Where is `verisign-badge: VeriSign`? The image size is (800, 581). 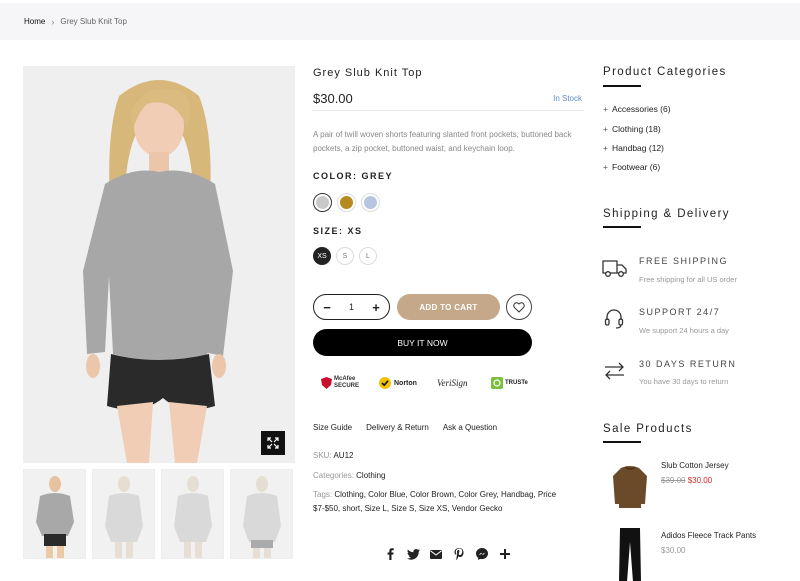 verisign-badge: VeriSign is located at coordinates (452, 383).